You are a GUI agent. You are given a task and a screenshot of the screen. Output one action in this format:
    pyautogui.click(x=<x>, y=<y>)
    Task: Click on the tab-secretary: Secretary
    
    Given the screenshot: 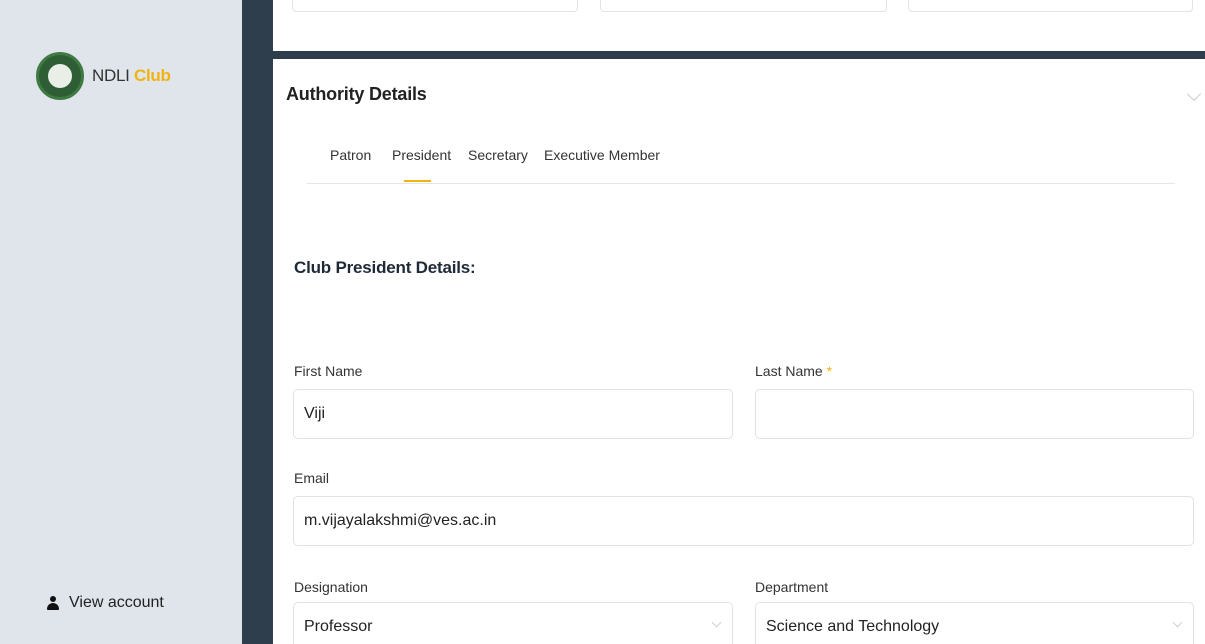 What is the action you would take?
    pyautogui.click(x=498, y=155)
    